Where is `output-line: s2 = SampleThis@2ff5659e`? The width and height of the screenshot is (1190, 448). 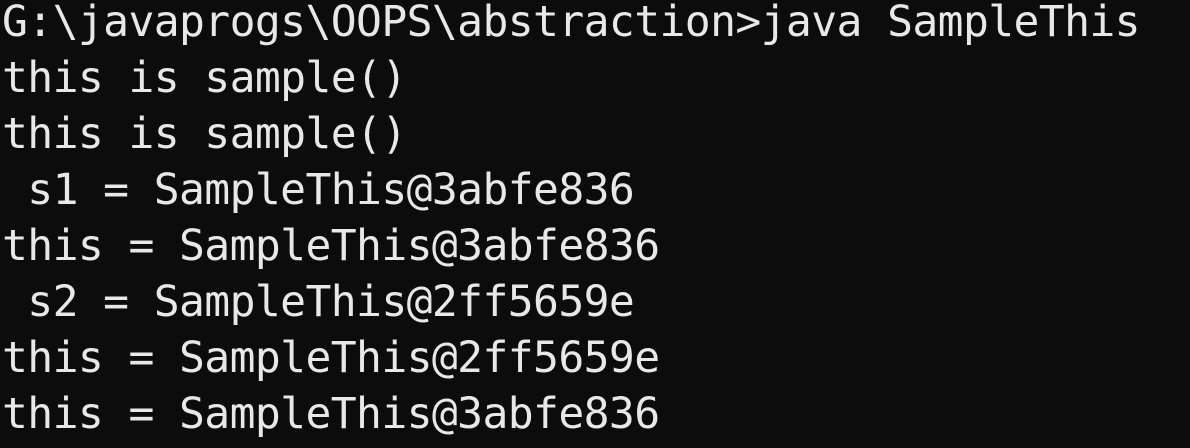
output-line: s2 = SampleThis@2ff5659e is located at coordinates (318, 302).